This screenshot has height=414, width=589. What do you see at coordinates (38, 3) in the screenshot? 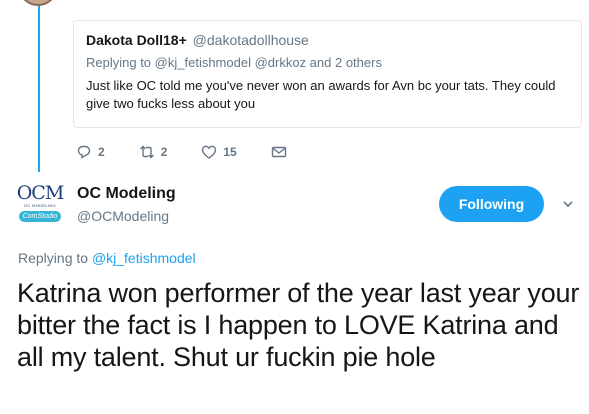
I see `previous-tweet-avatar` at bounding box center [38, 3].